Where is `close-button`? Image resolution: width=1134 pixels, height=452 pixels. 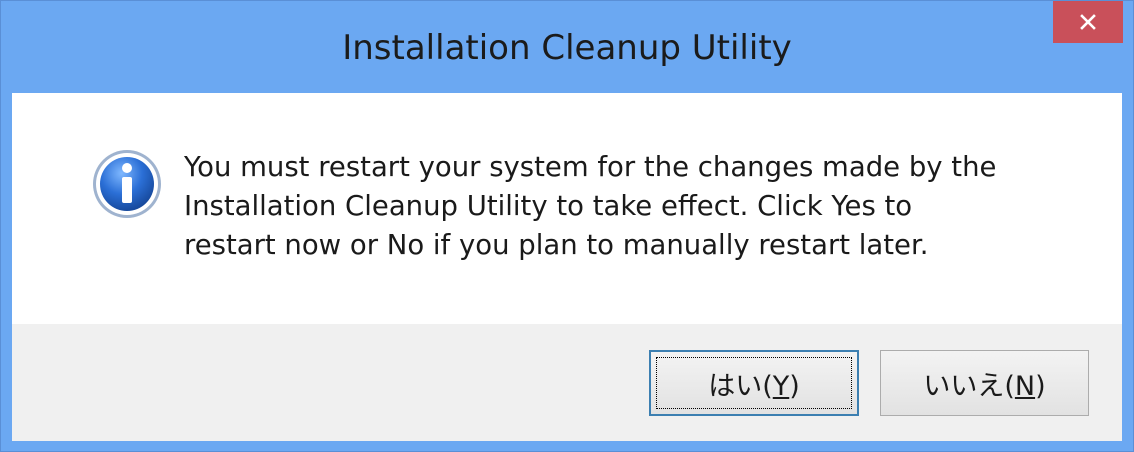 close-button is located at coordinates (1088, 22).